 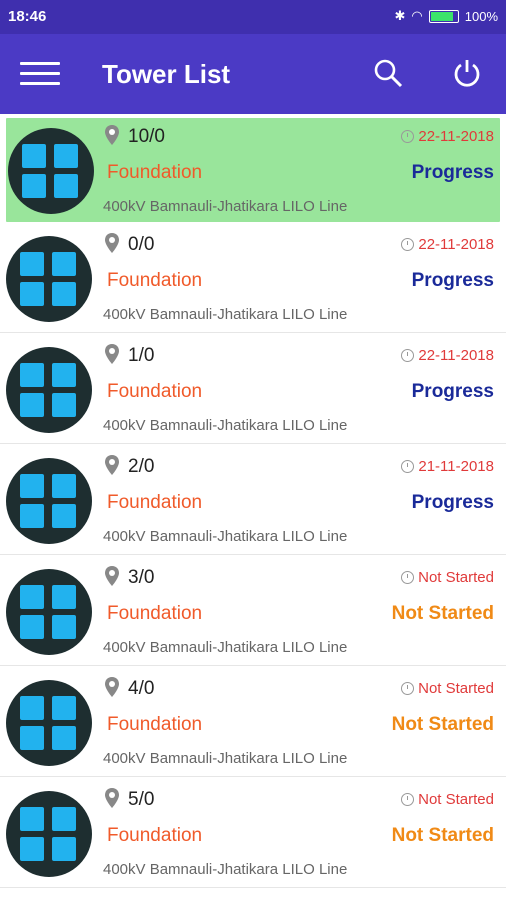 What do you see at coordinates (40, 74) in the screenshot?
I see `menu-icon` at bounding box center [40, 74].